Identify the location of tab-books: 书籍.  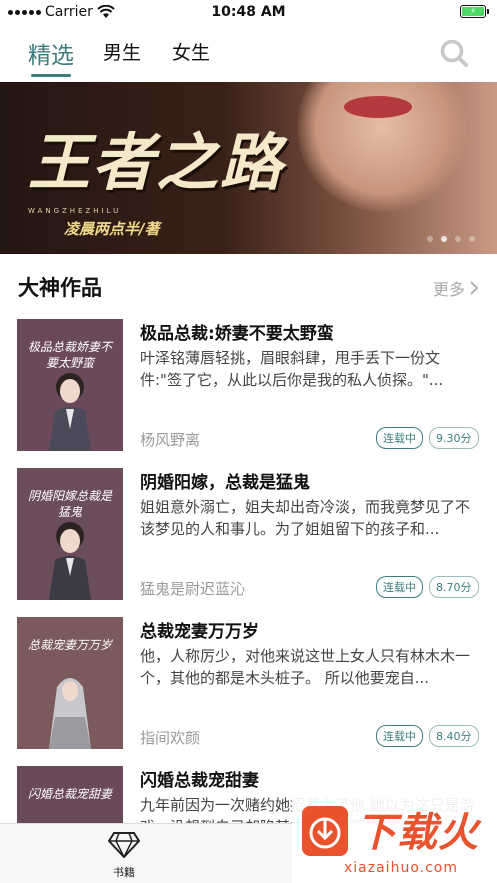
(124, 856).